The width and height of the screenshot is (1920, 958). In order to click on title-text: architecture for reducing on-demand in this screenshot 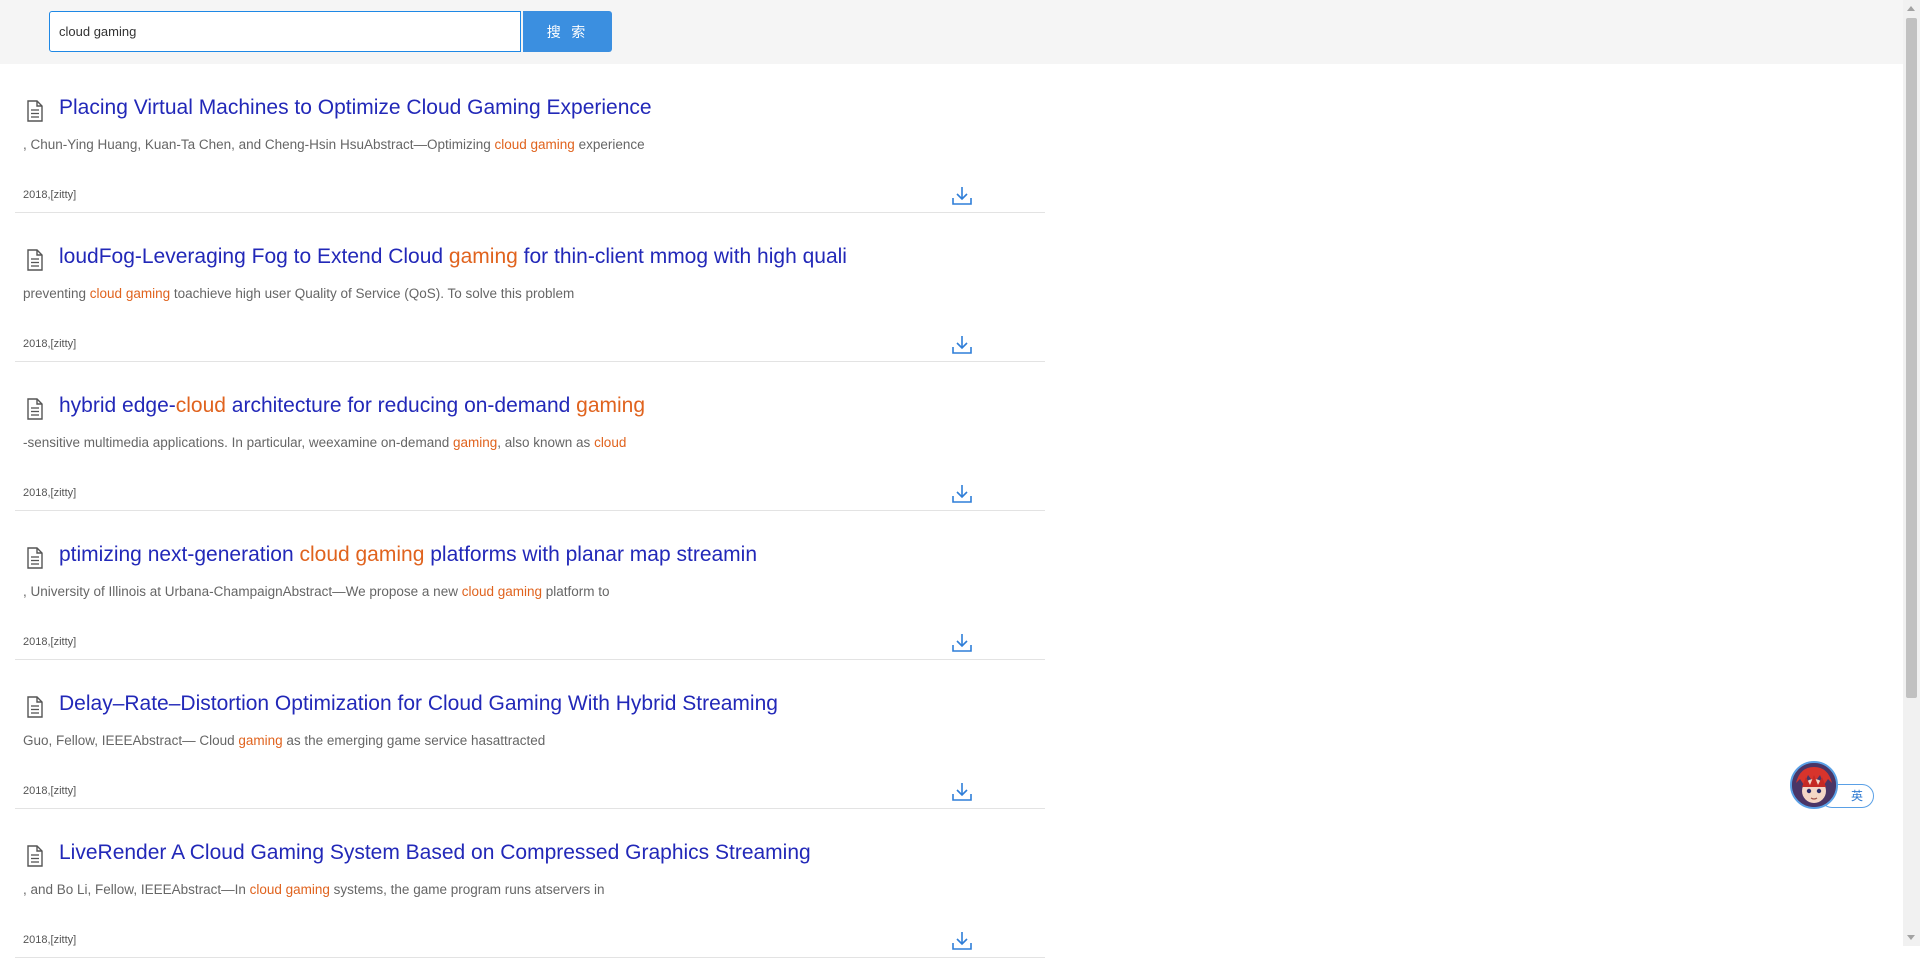, I will do `click(401, 405)`.